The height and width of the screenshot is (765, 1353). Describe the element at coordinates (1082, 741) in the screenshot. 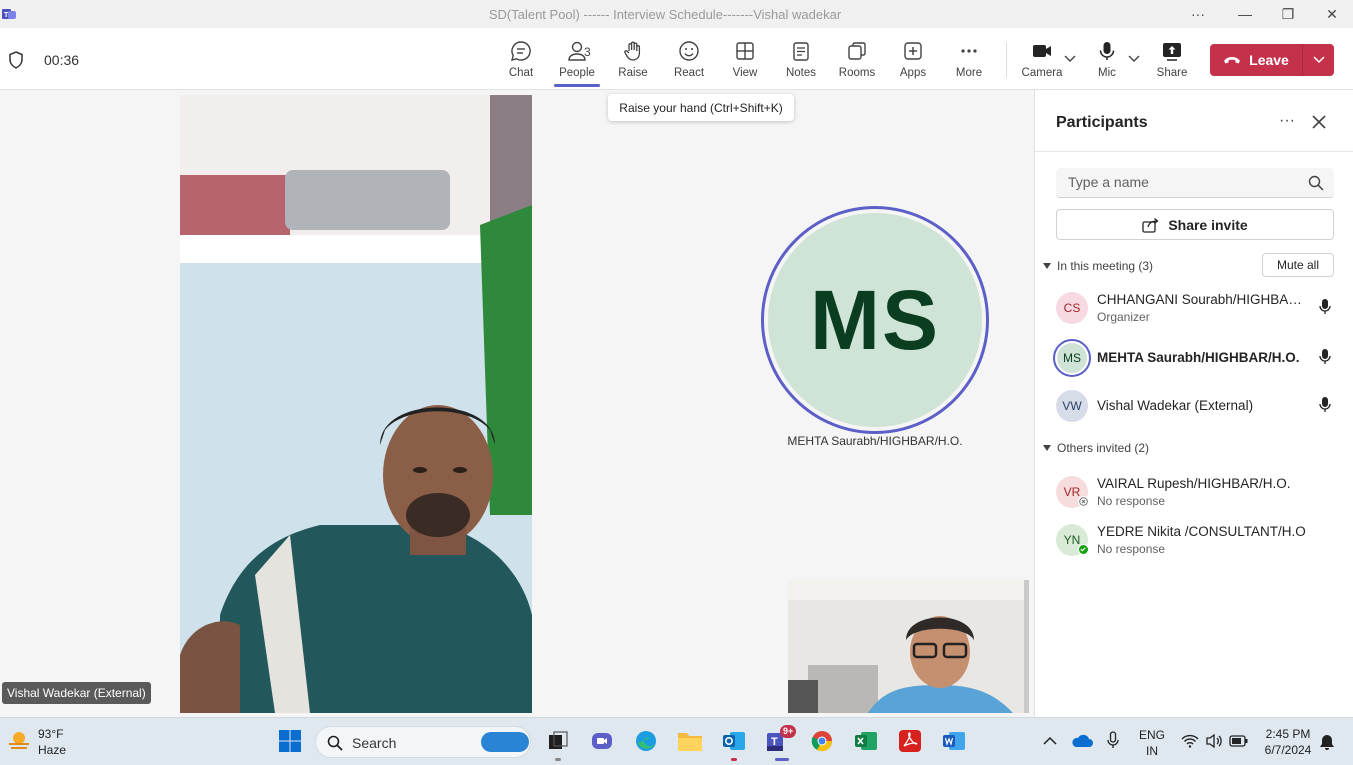

I see `onedrive-cloud-icon` at that location.